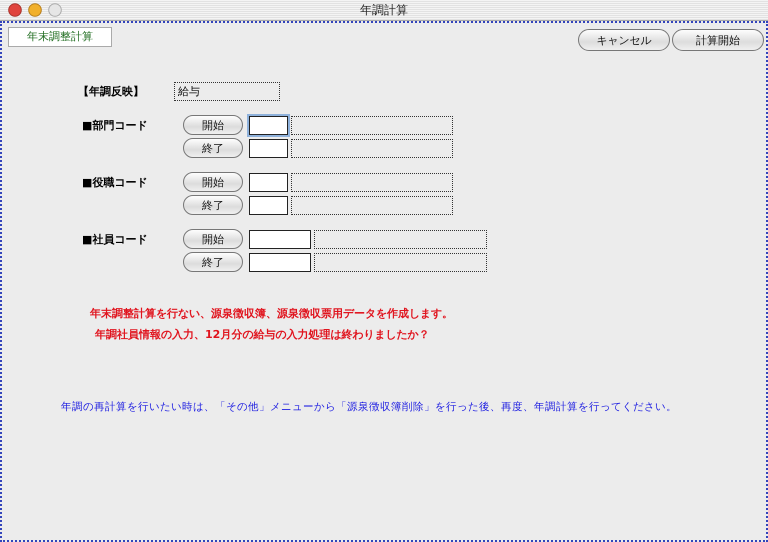 The height and width of the screenshot is (542, 768). Describe the element at coordinates (272, 313) in the screenshot. I see `notice-text: 年末調整計算を行ない、源泉徴収簿、源泉徴収票用データを作成します。` at that location.